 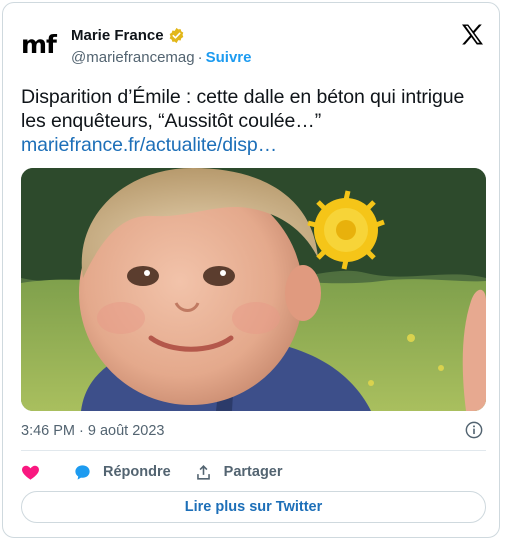 I want to click on read-more-button: Lire plus sur Twitter, so click(x=253, y=507).